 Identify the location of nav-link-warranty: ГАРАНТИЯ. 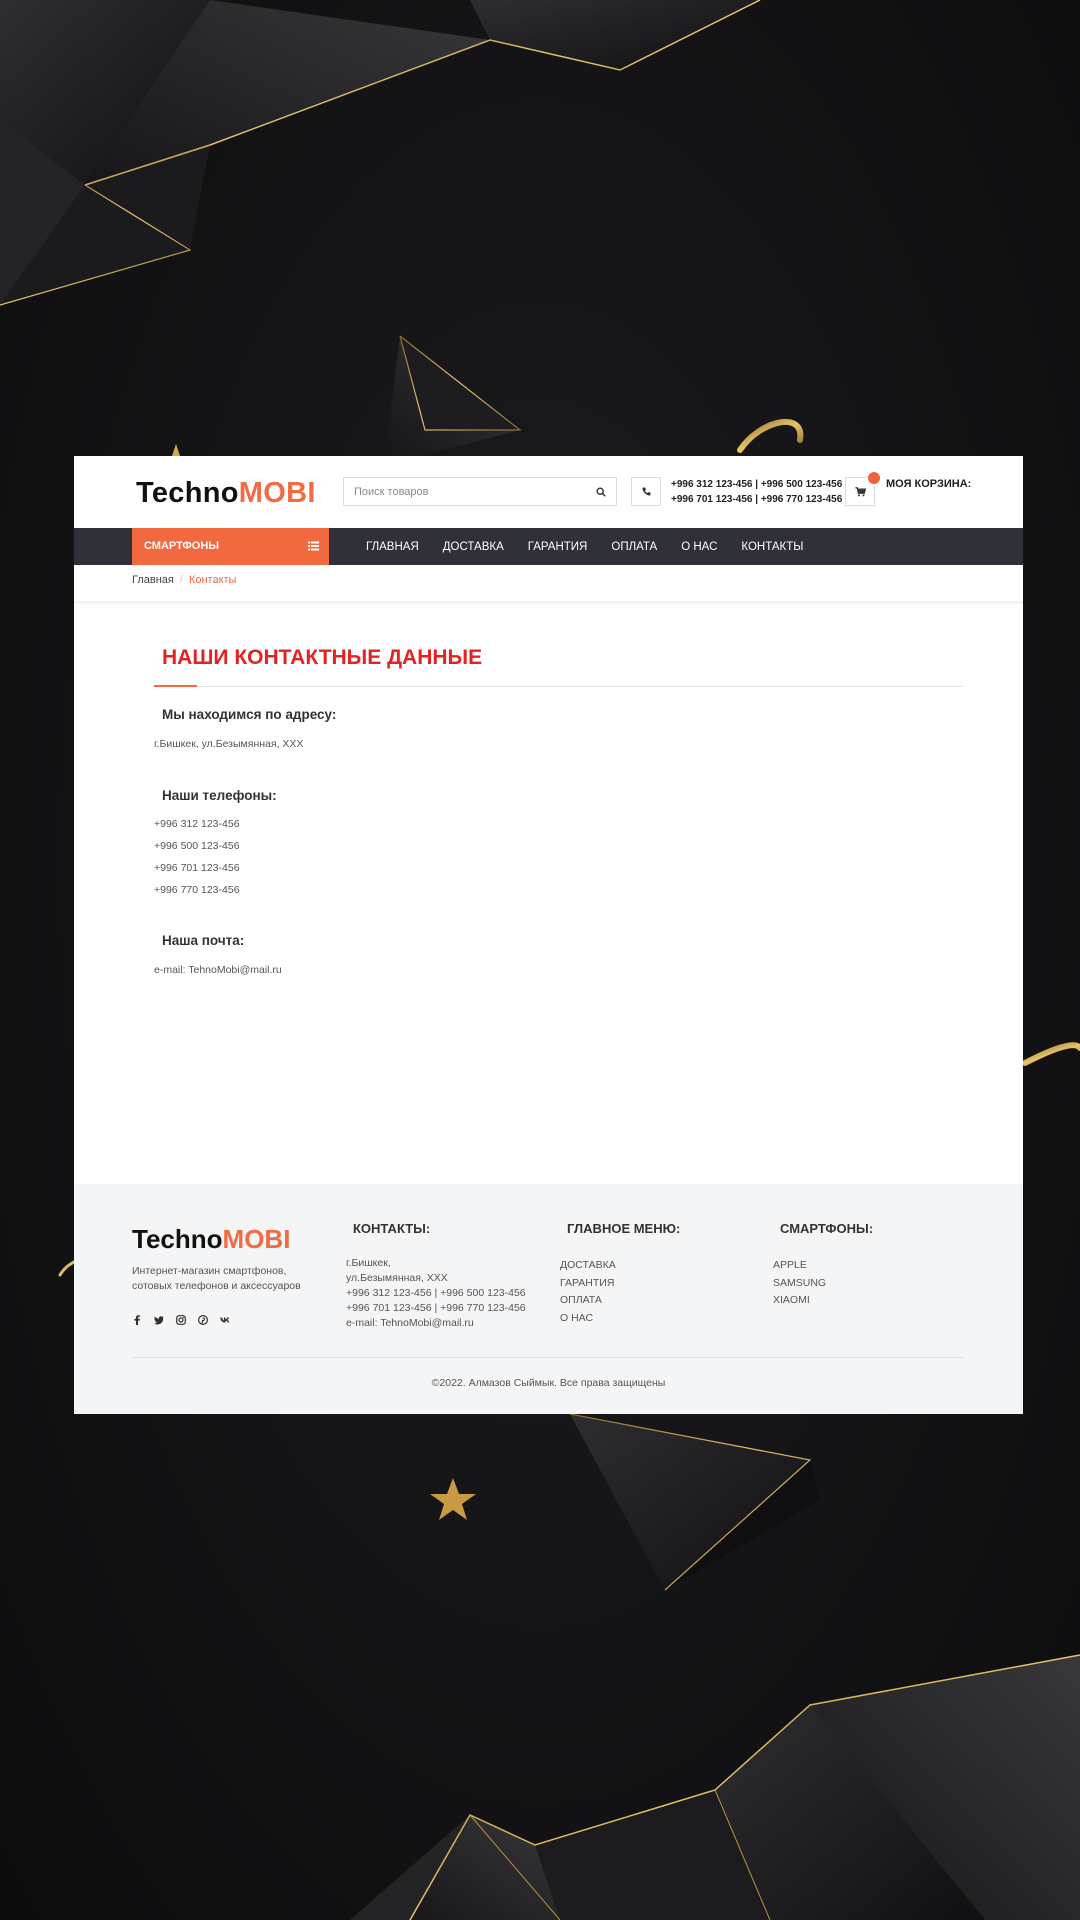
(558, 547).